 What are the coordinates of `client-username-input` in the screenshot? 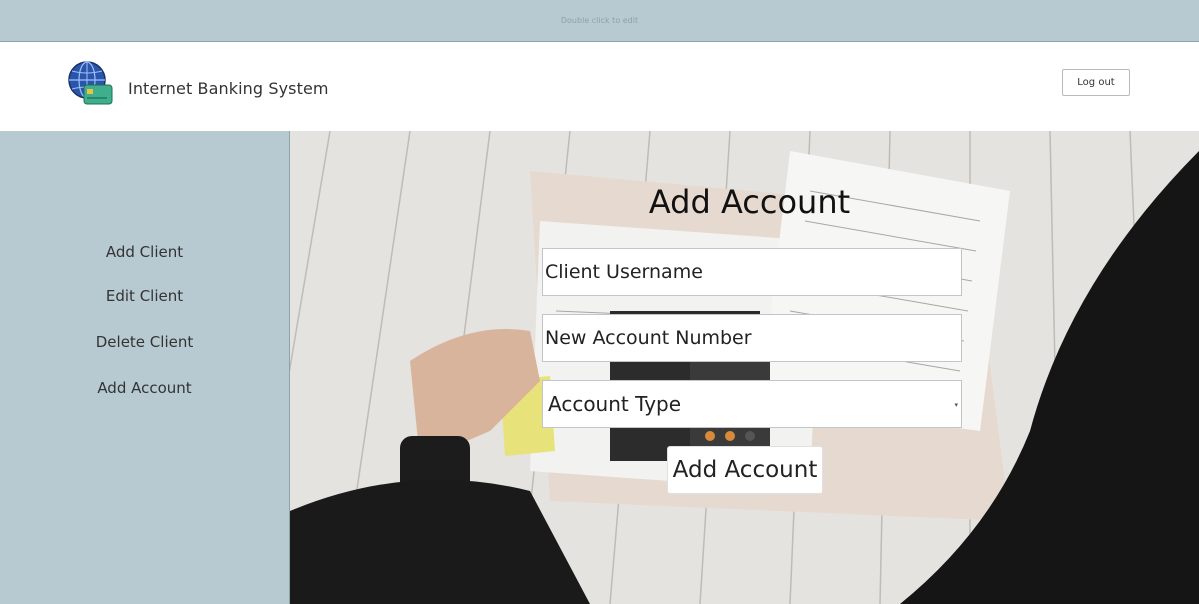 It's located at (752, 272).